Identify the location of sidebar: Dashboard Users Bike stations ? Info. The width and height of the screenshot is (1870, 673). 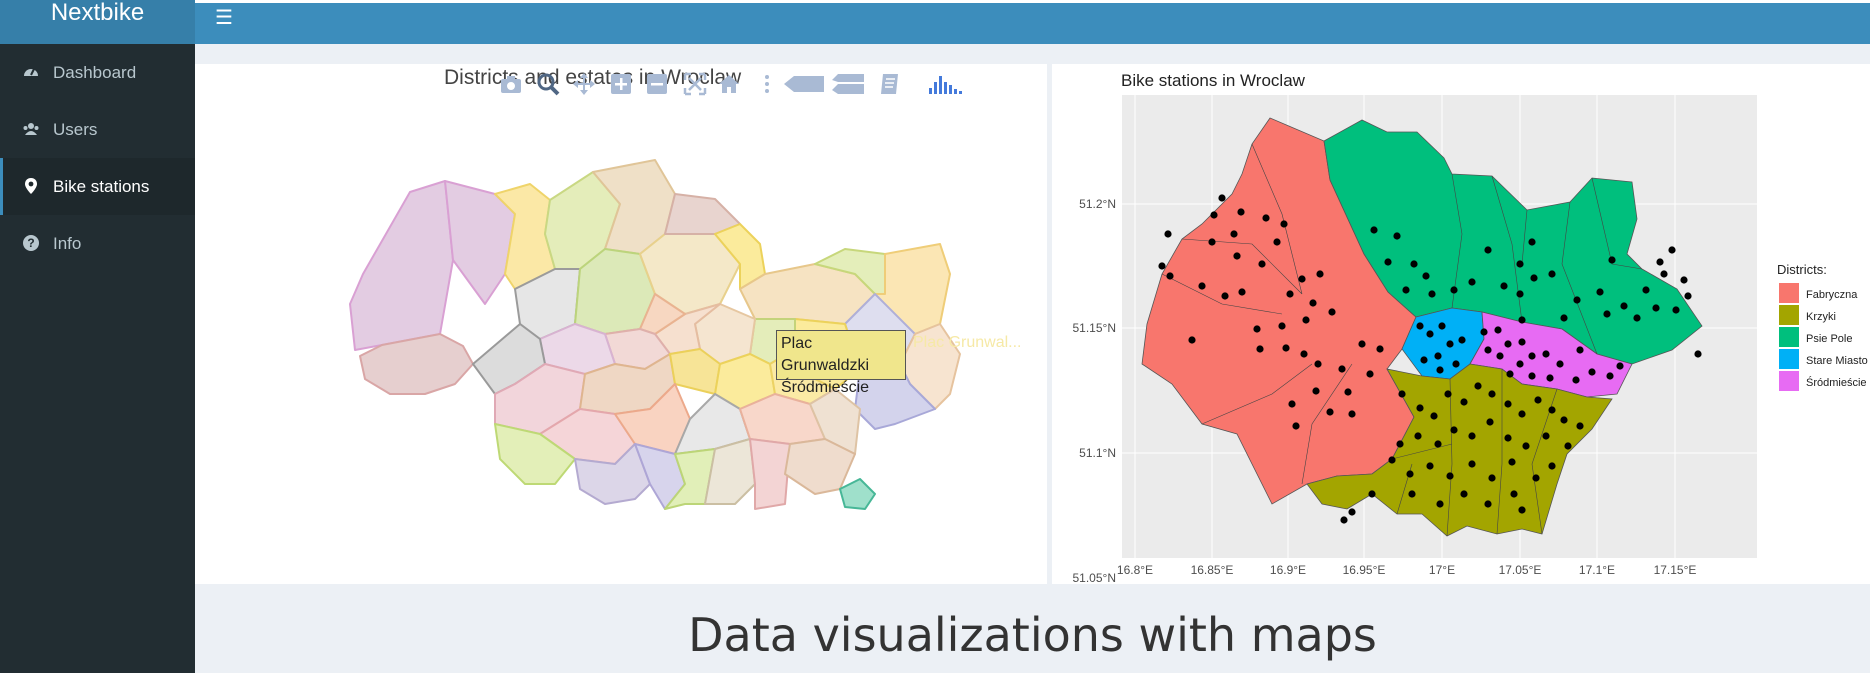
(97, 358).